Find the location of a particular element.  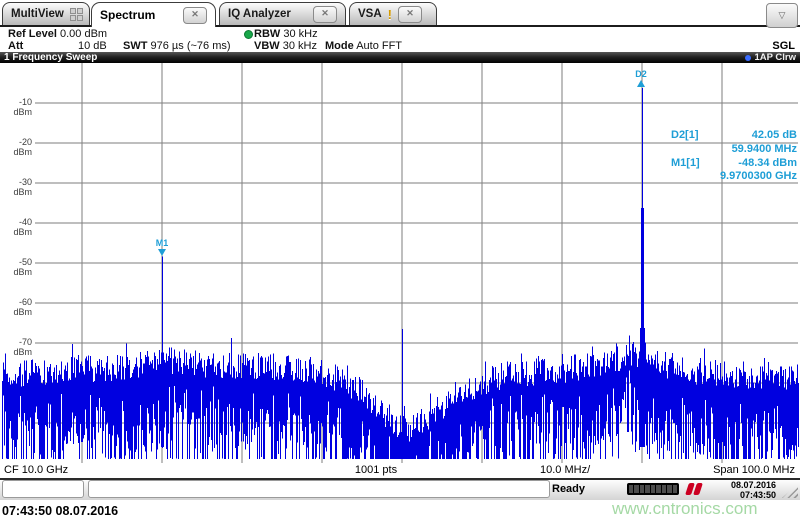

y-axis-tick-label: -60 dBm is located at coordinates (22, 307).